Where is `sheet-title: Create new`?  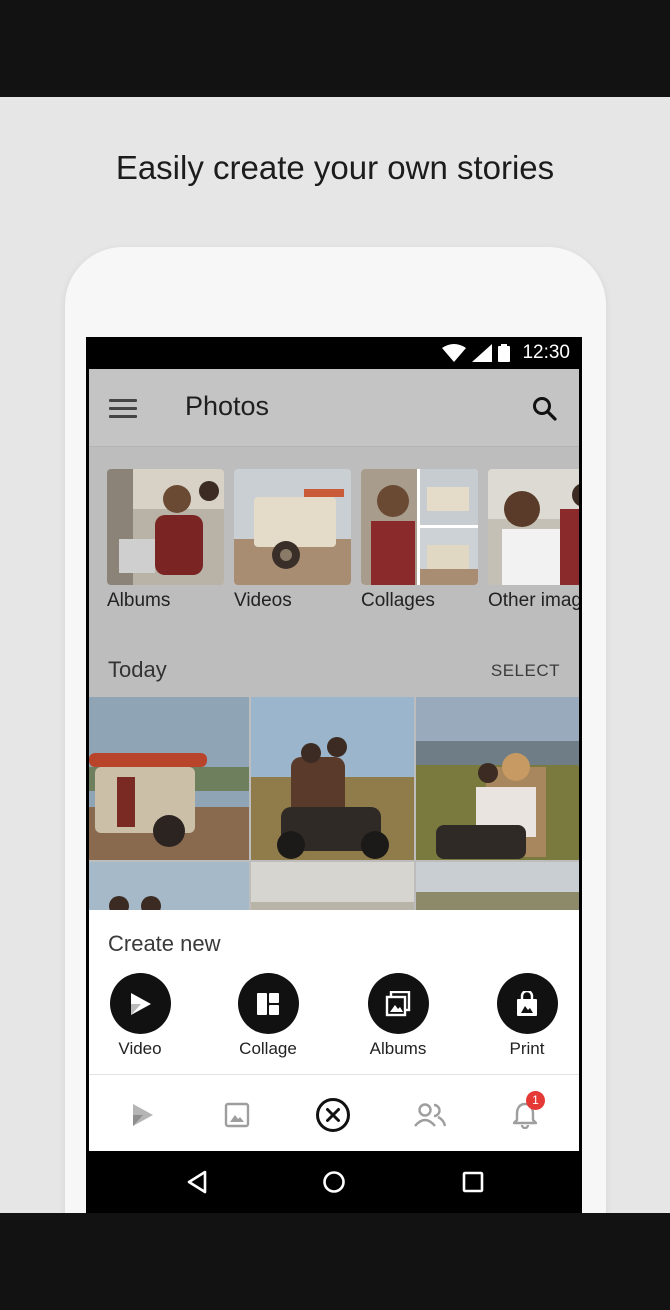 sheet-title: Create new is located at coordinates (164, 943).